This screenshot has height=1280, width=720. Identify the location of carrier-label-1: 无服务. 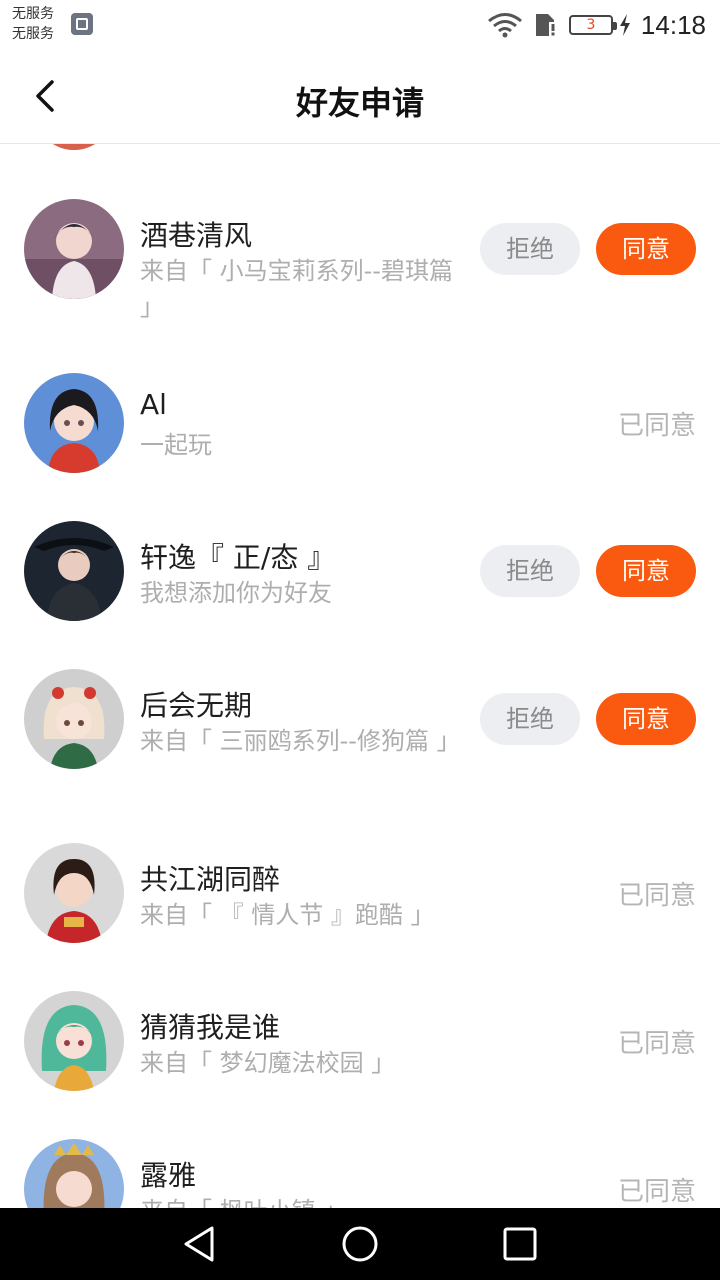
(33, 14).